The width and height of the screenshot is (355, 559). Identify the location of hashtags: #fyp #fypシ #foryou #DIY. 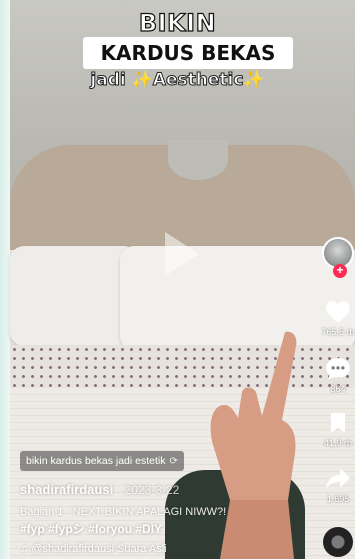
(91, 528).